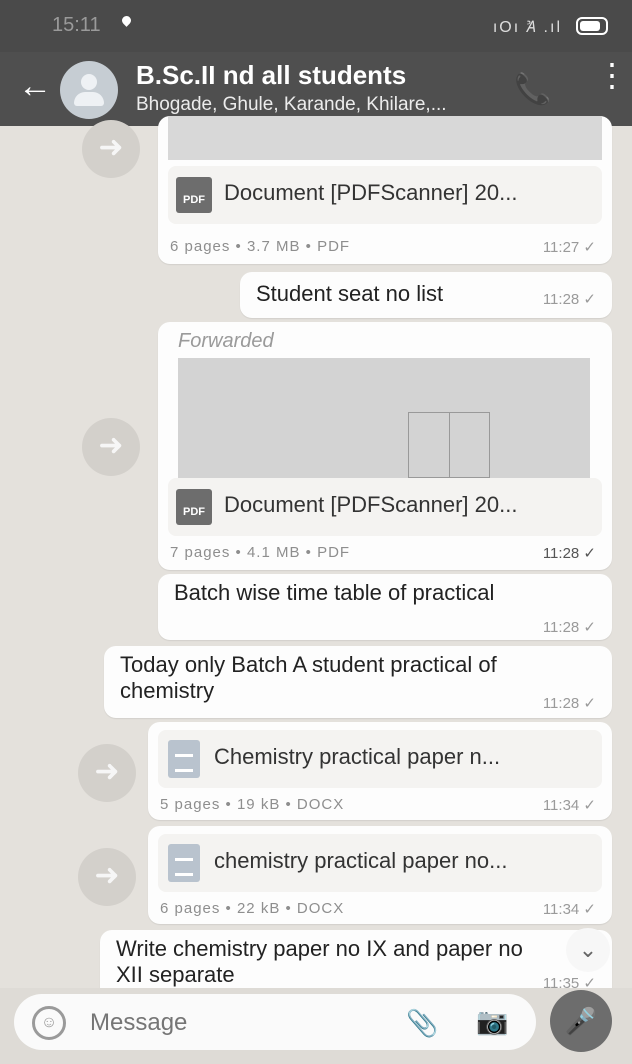 The height and width of the screenshot is (1064, 632). Describe the element at coordinates (334, 592) in the screenshot. I see `message-text: Batch wise time table of practical` at that location.